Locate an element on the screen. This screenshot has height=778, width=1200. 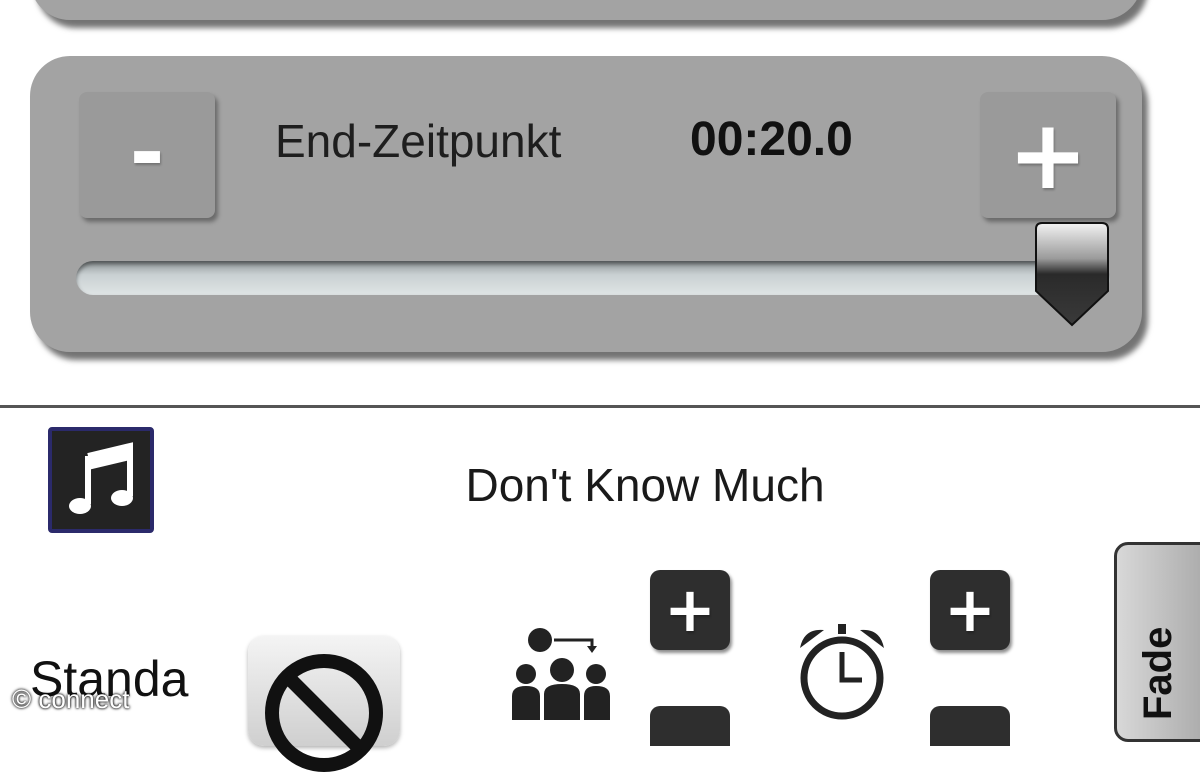
fade-tab-label: Fade is located at coordinates (1158, 673).